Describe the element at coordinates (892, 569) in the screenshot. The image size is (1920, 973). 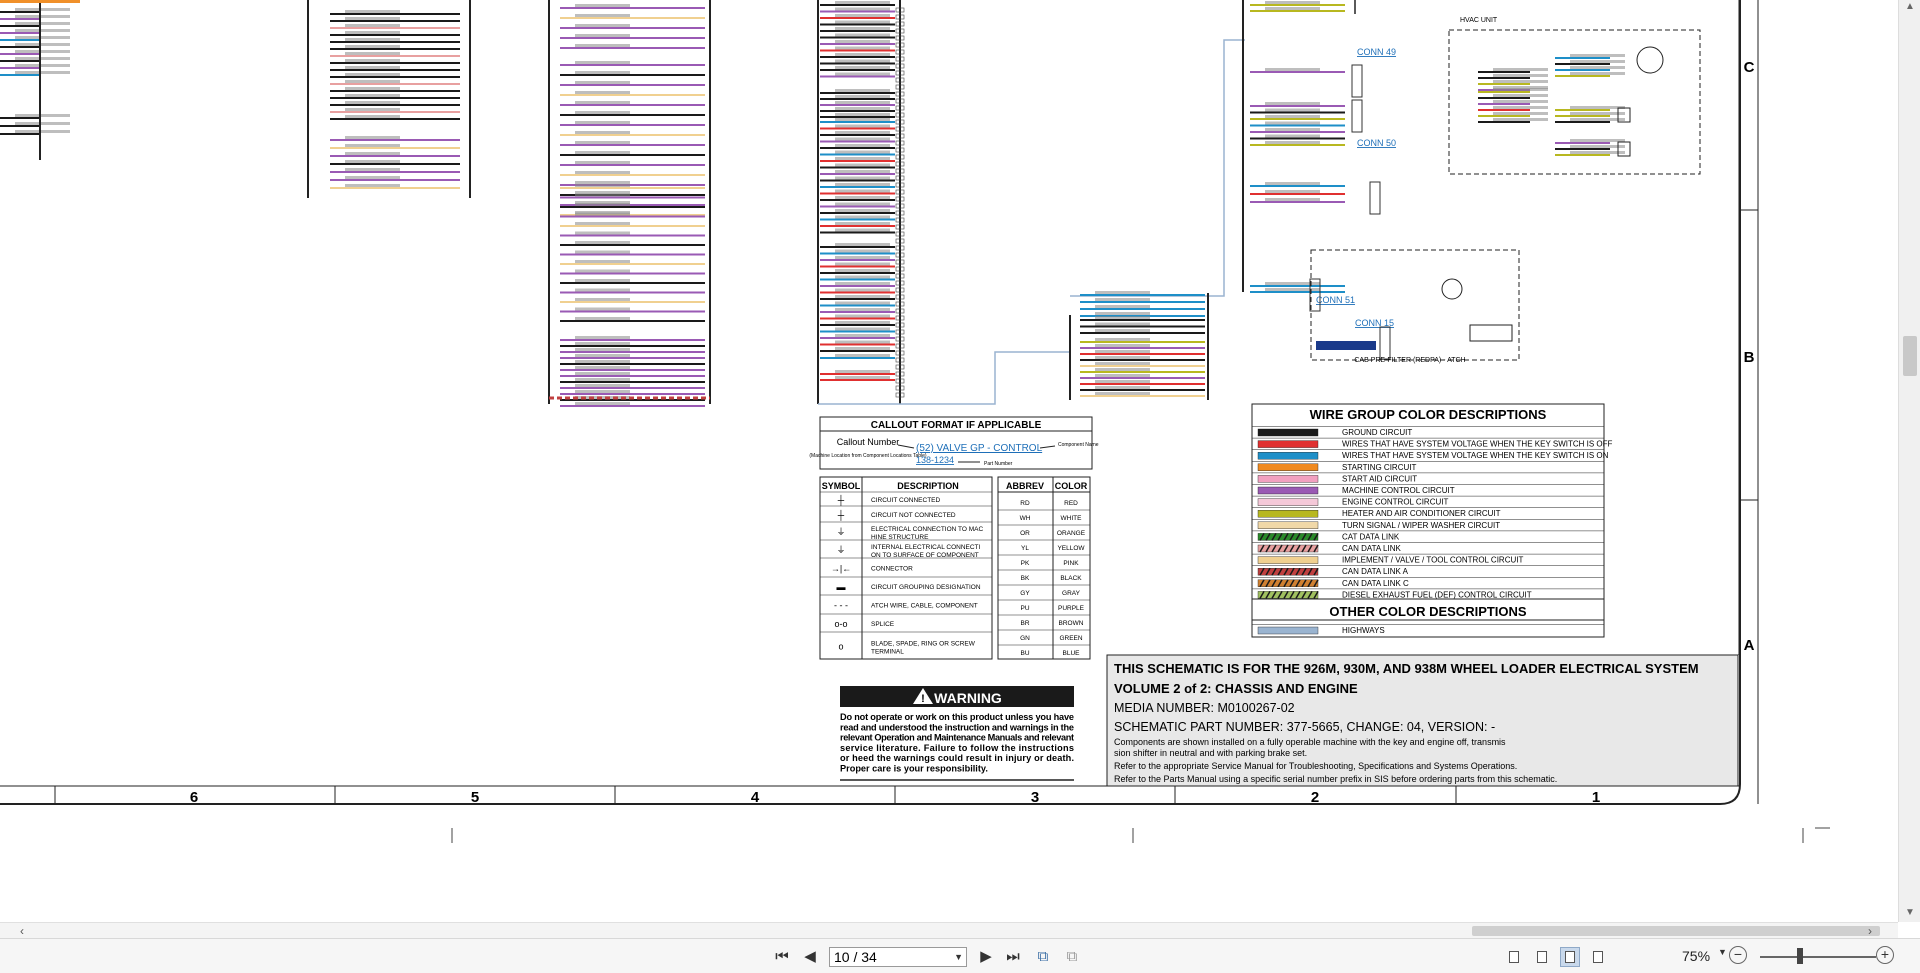
I see `symbol-description: CONNECTOR` at that location.